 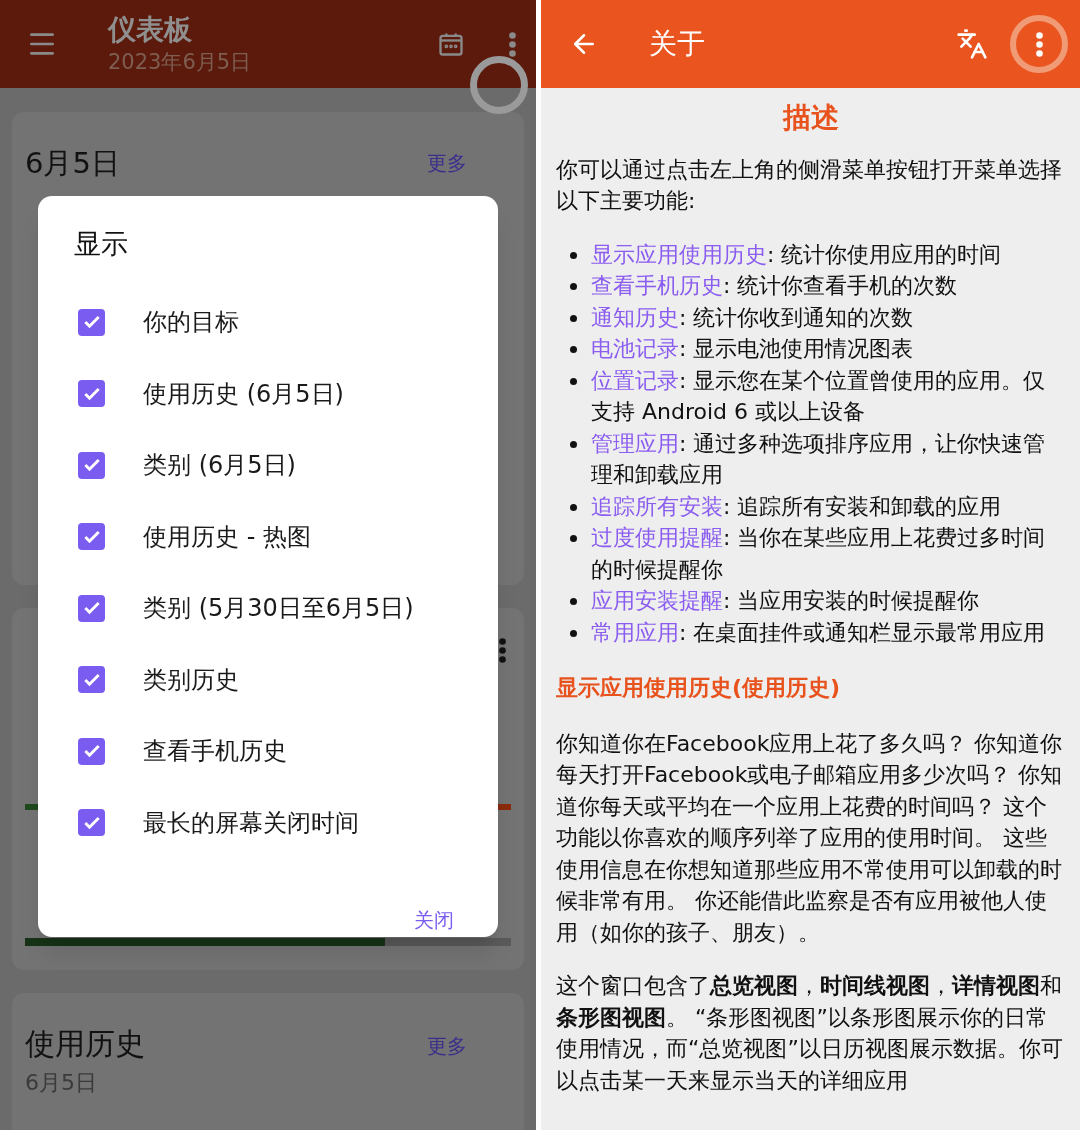 I want to click on feature-link: 通知历史, so click(x=635, y=317).